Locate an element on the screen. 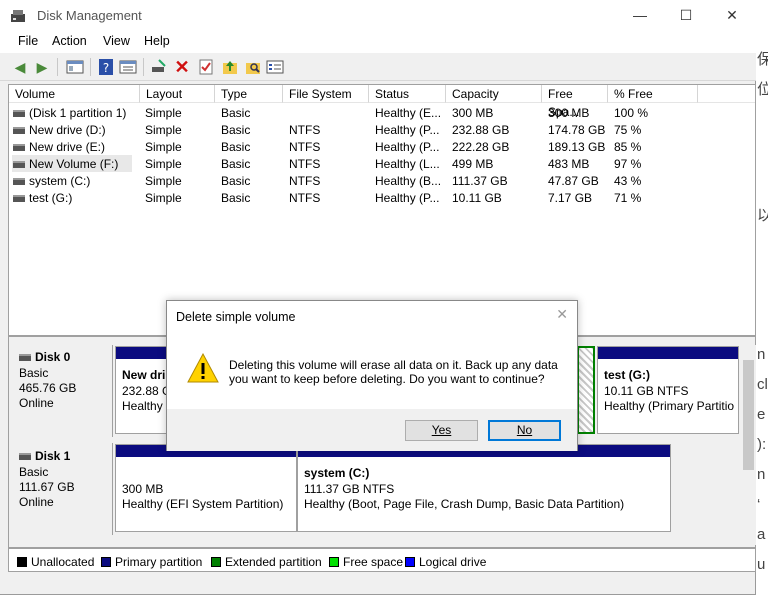 Image resolution: width=768 pixels, height=595 pixels. disk-0-label: Disk 0 Basic 465.76 GB Online is located at coordinates (61, 391).